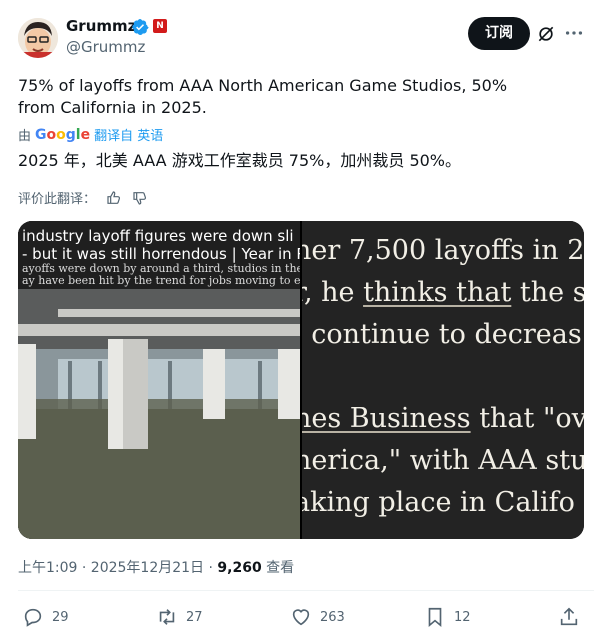 This screenshot has width=612, height=641. What do you see at coordinates (140, 27) in the screenshot?
I see `verified-badge-icon` at bounding box center [140, 27].